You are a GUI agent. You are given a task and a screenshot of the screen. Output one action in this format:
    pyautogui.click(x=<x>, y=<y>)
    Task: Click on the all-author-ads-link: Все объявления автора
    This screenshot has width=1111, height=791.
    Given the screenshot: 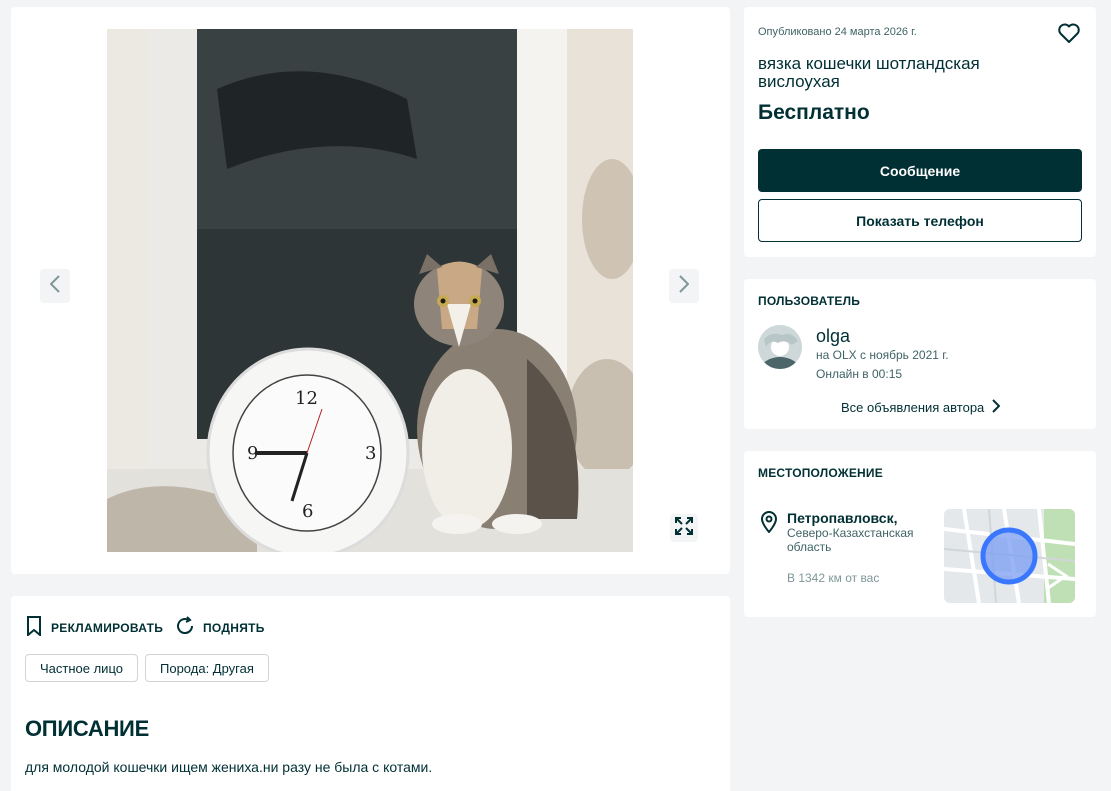 What is the action you would take?
    pyautogui.click(x=921, y=407)
    